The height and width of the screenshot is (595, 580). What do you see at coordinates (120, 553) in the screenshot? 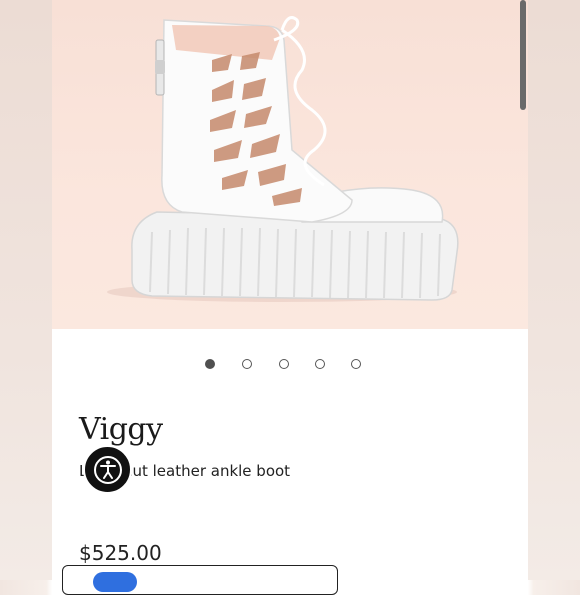
I see `product-price: $525.00` at bounding box center [120, 553].